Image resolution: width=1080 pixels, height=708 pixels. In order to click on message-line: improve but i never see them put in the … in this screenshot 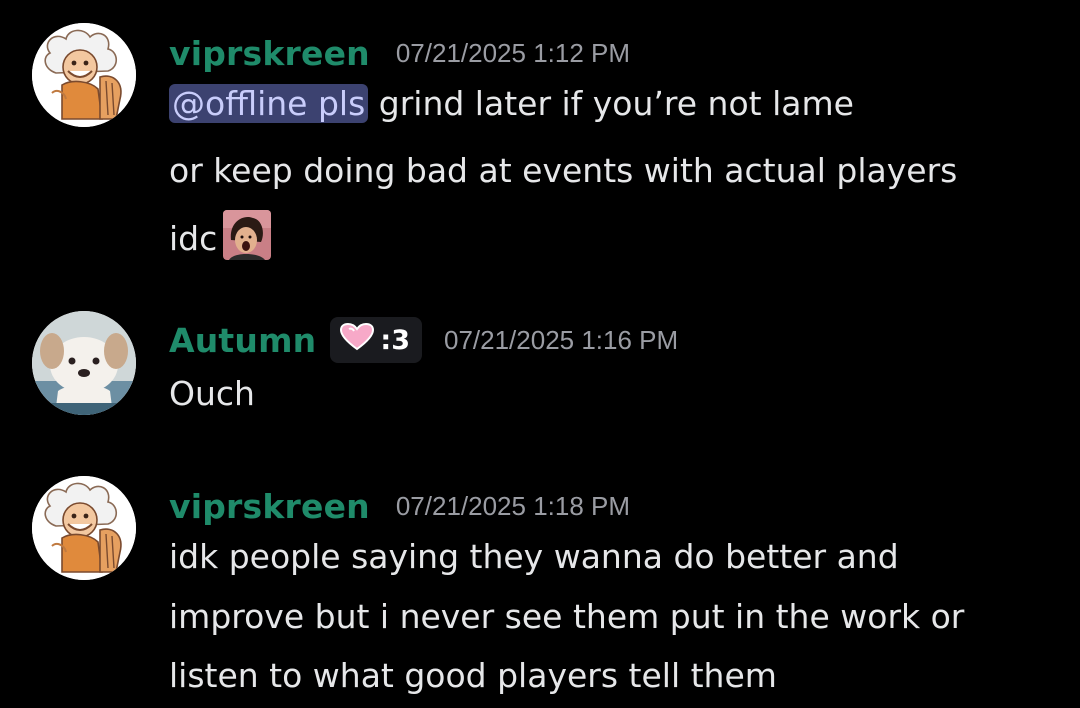, I will do `click(567, 616)`.